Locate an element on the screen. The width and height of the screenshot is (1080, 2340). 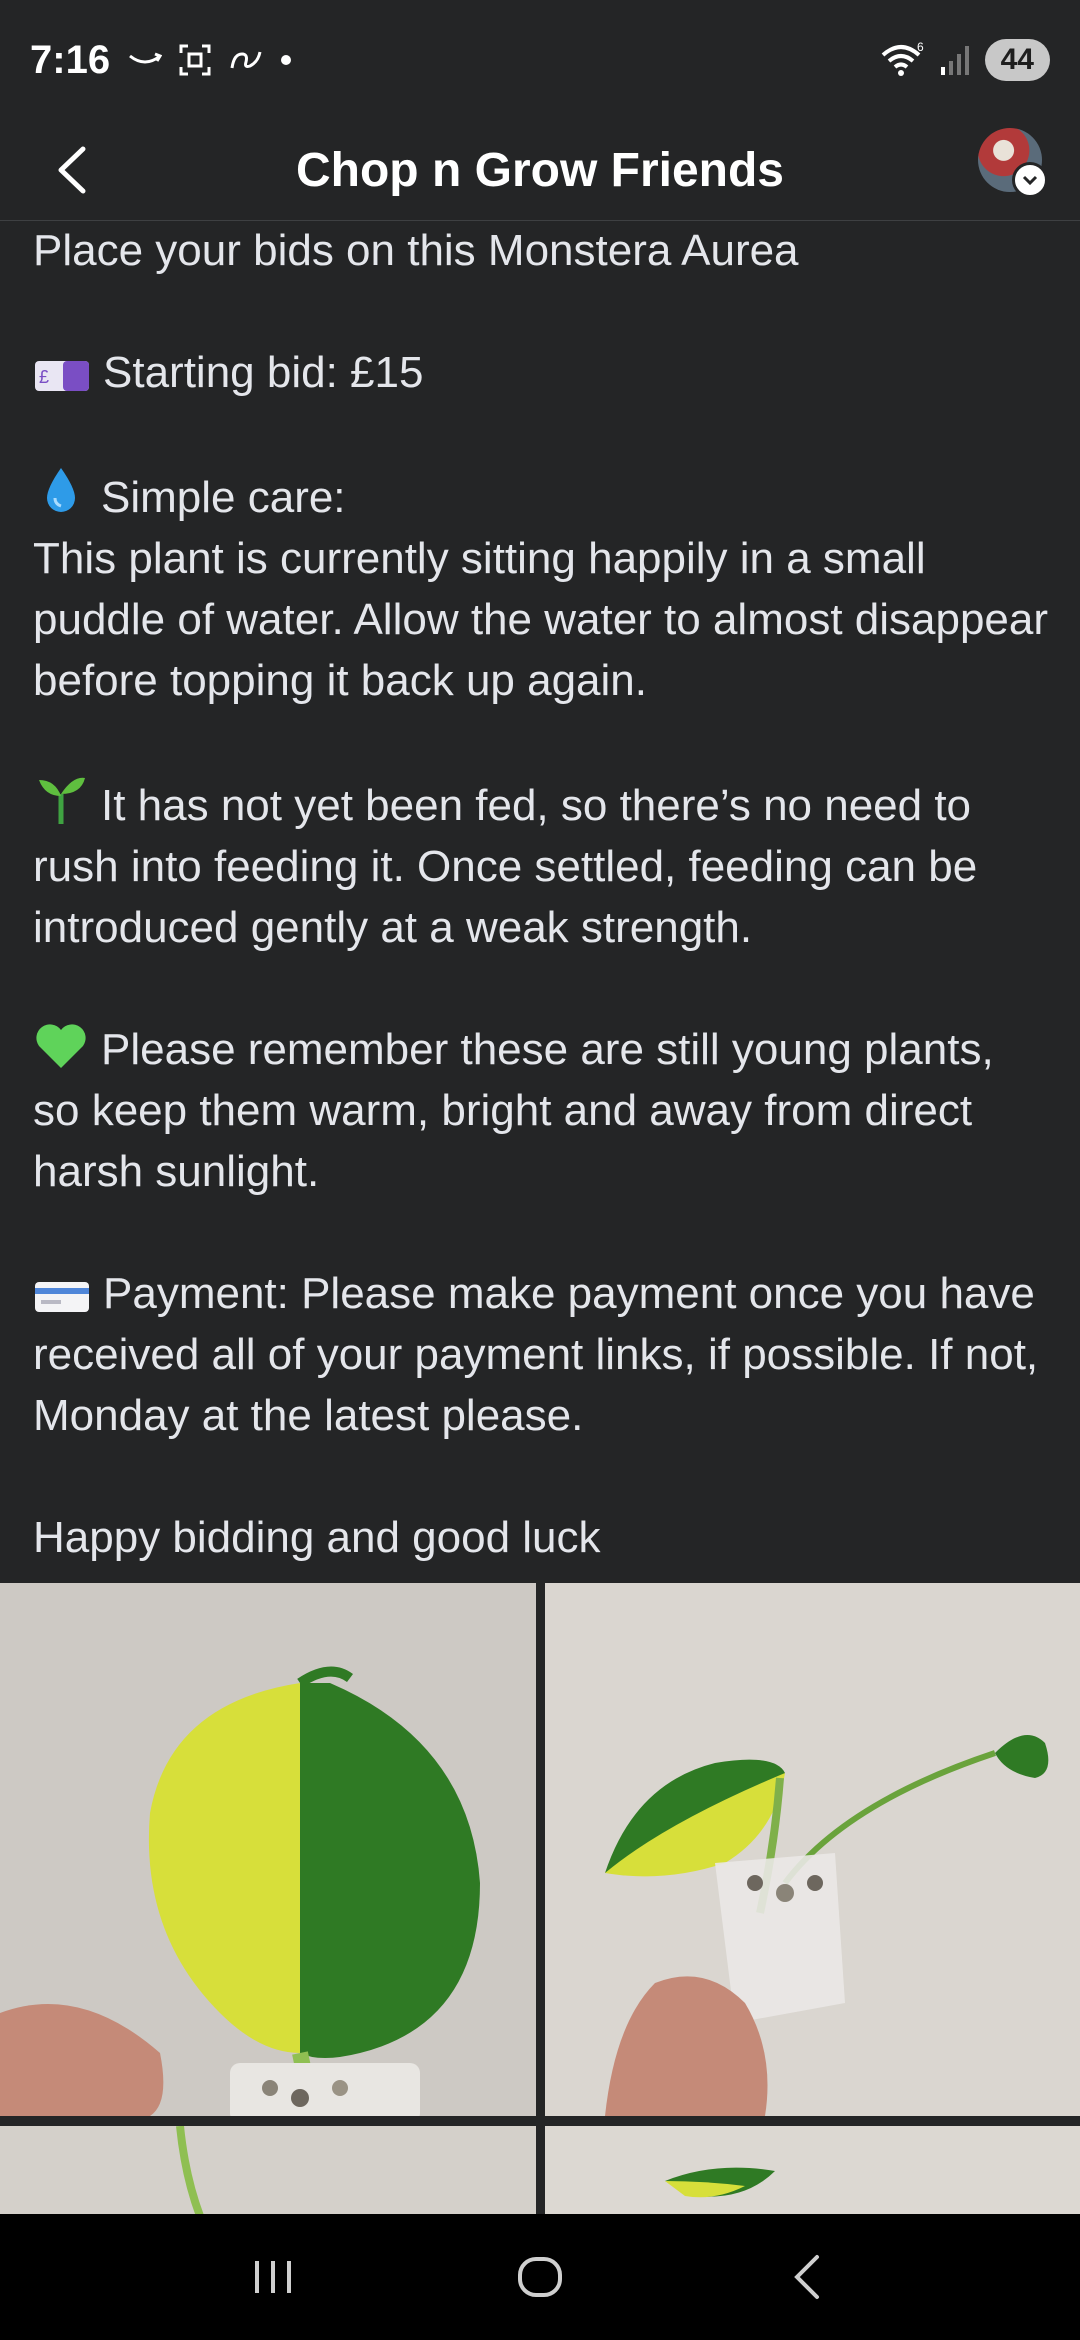
link-icon is located at coordinates (246, 60).